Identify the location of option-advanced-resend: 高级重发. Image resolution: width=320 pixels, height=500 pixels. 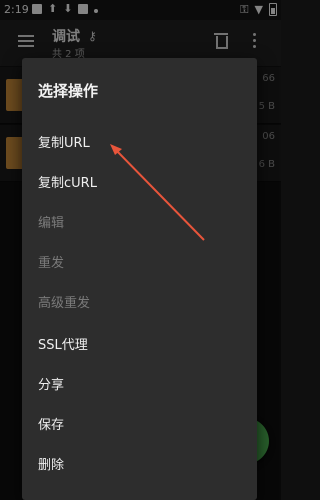
(139, 299).